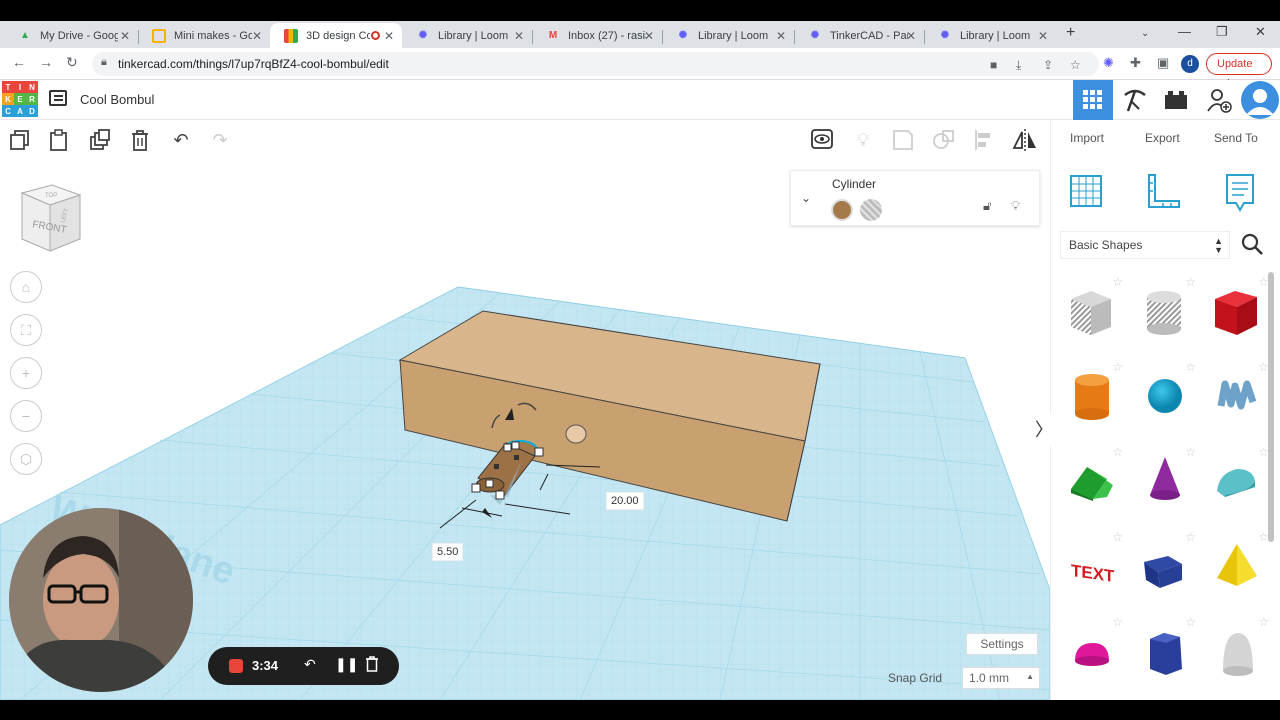  What do you see at coordinates (46, 62) in the screenshot?
I see `forward-icon: →` at bounding box center [46, 62].